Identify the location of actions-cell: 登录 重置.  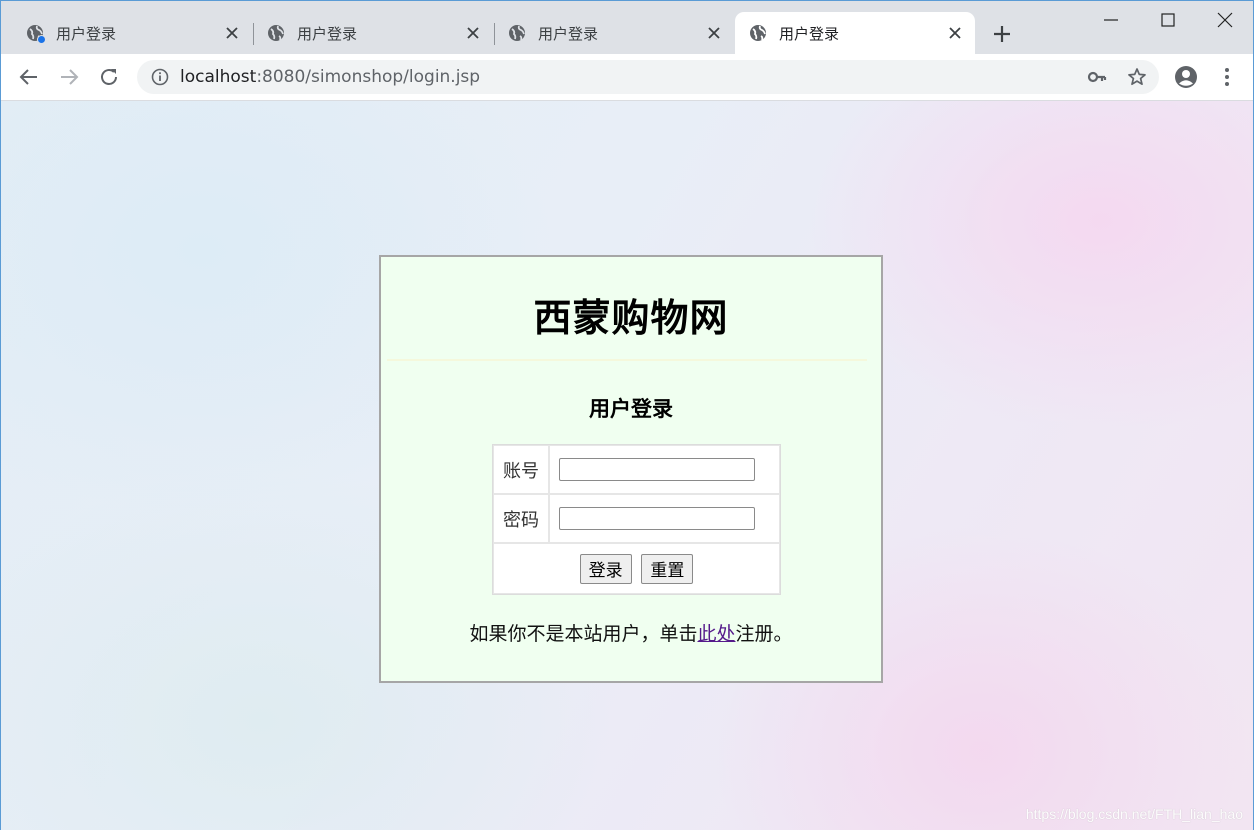
(636, 568).